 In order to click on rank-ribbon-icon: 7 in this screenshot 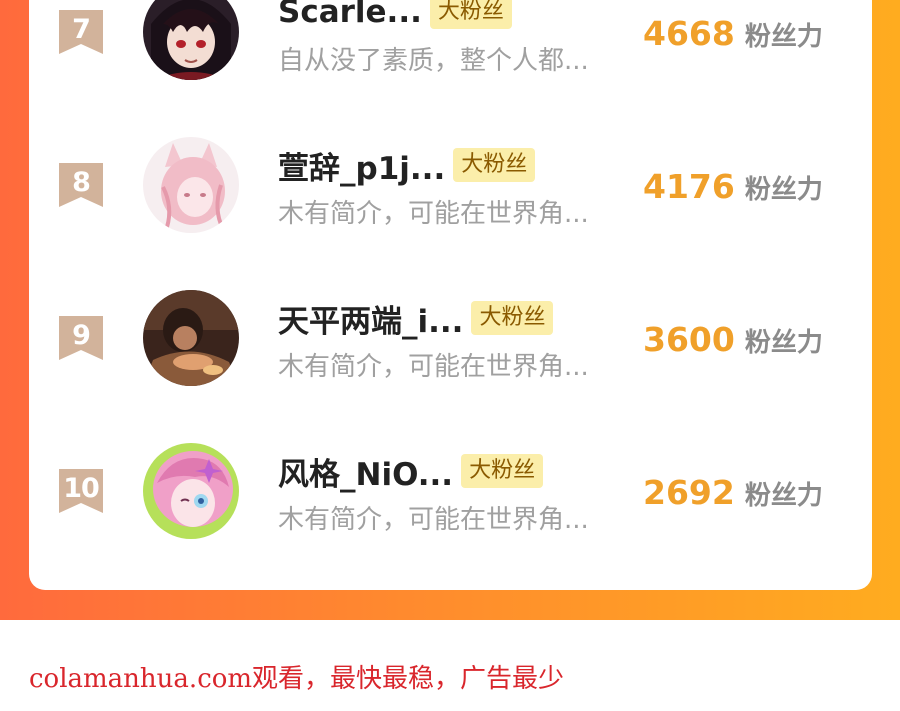, I will do `click(81, 32)`.